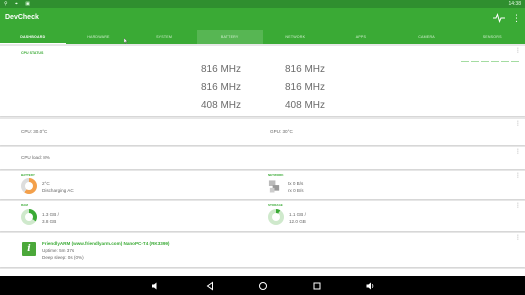 The width and height of the screenshot is (525, 295). What do you see at coordinates (58, 250) in the screenshot?
I see `device-uptime: Uptime: 5m 37s` at bounding box center [58, 250].